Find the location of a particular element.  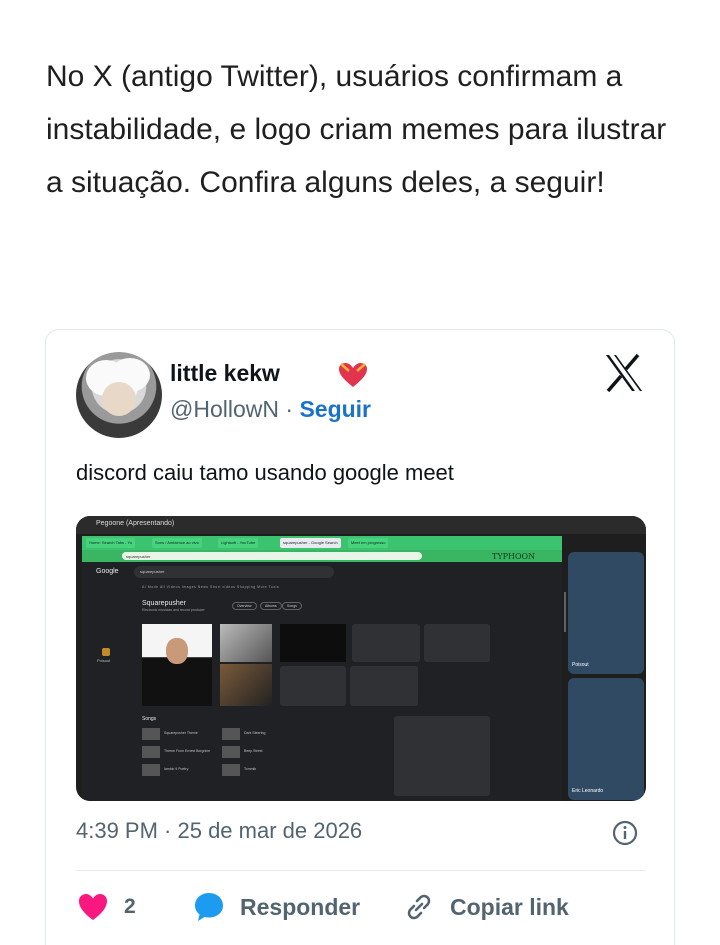

meet-title: Pegoone (Apresentando) is located at coordinates (135, 523).